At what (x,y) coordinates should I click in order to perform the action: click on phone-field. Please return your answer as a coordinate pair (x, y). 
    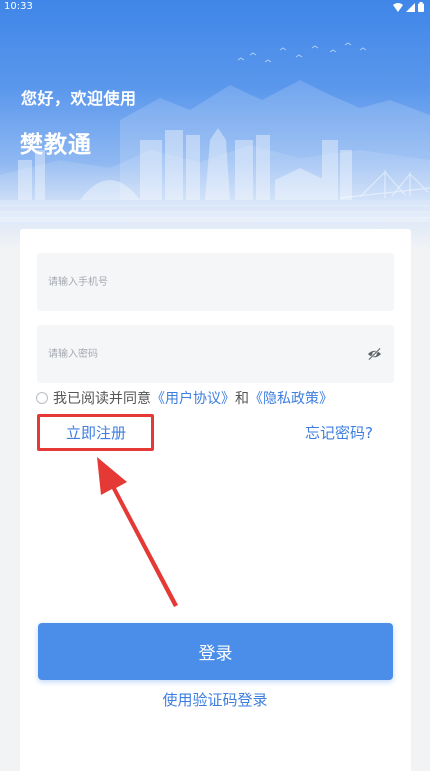
    Looking at the image, I should click on (215, 282).